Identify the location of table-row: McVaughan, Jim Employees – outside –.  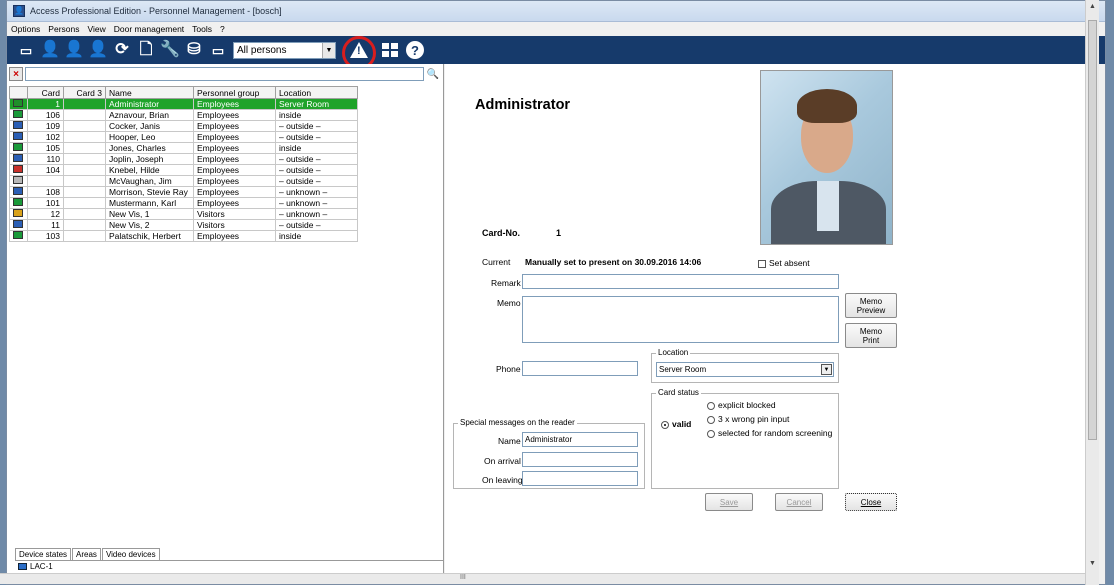
(183, 181).